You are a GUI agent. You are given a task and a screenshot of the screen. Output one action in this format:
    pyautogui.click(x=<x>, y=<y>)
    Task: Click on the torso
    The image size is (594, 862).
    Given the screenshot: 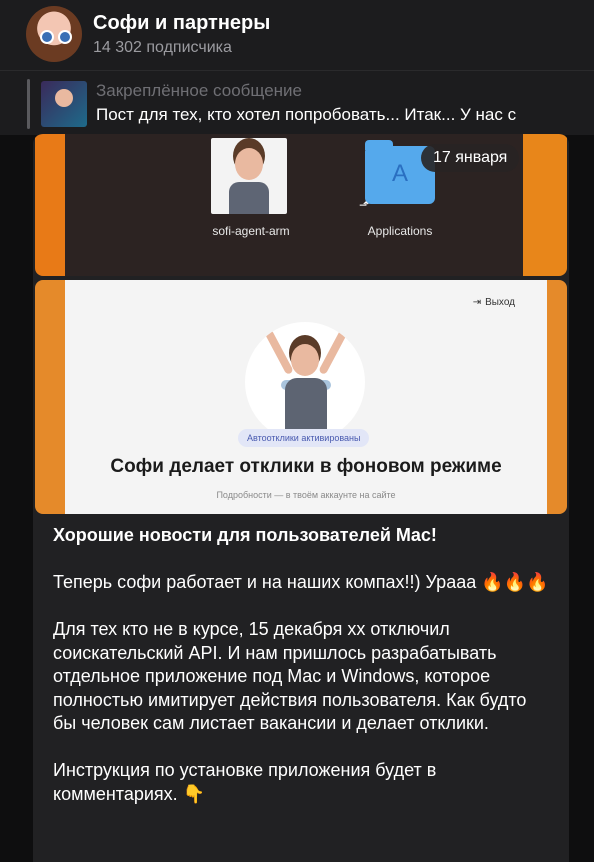 What is the action you would take?
    pyautogui.click(x=306, y=404)
    